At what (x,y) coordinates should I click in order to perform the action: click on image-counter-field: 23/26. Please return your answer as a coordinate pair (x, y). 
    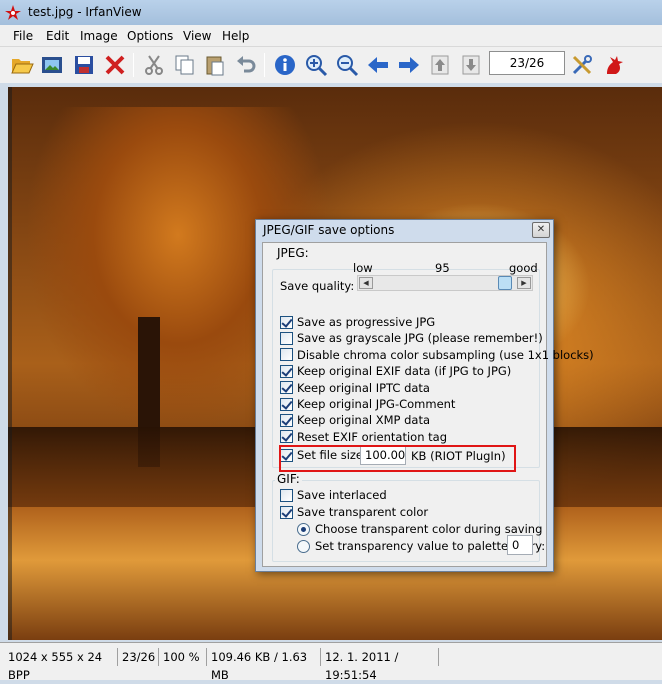
    Looking at the image, I should click on (527, 63).